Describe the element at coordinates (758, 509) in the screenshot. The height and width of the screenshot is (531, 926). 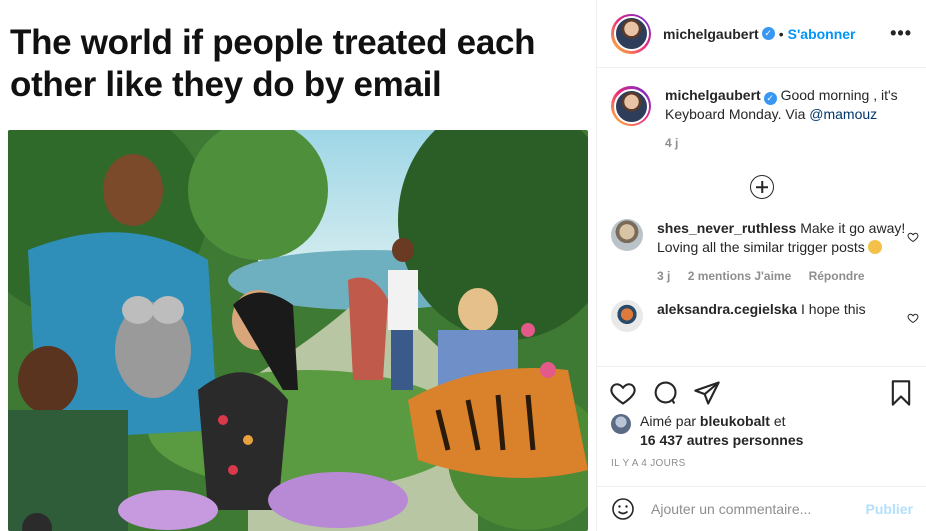
I see `add-comment-input` at that location.